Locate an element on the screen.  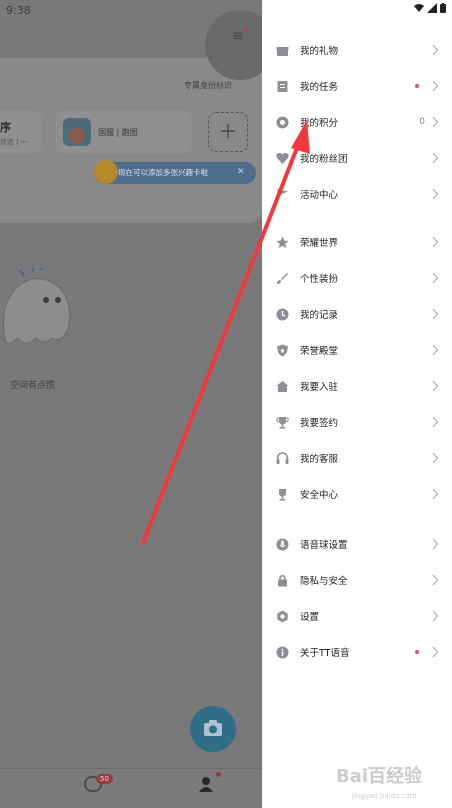
menu-item-label: 我要入驻 is located at coordinates (319, 387).